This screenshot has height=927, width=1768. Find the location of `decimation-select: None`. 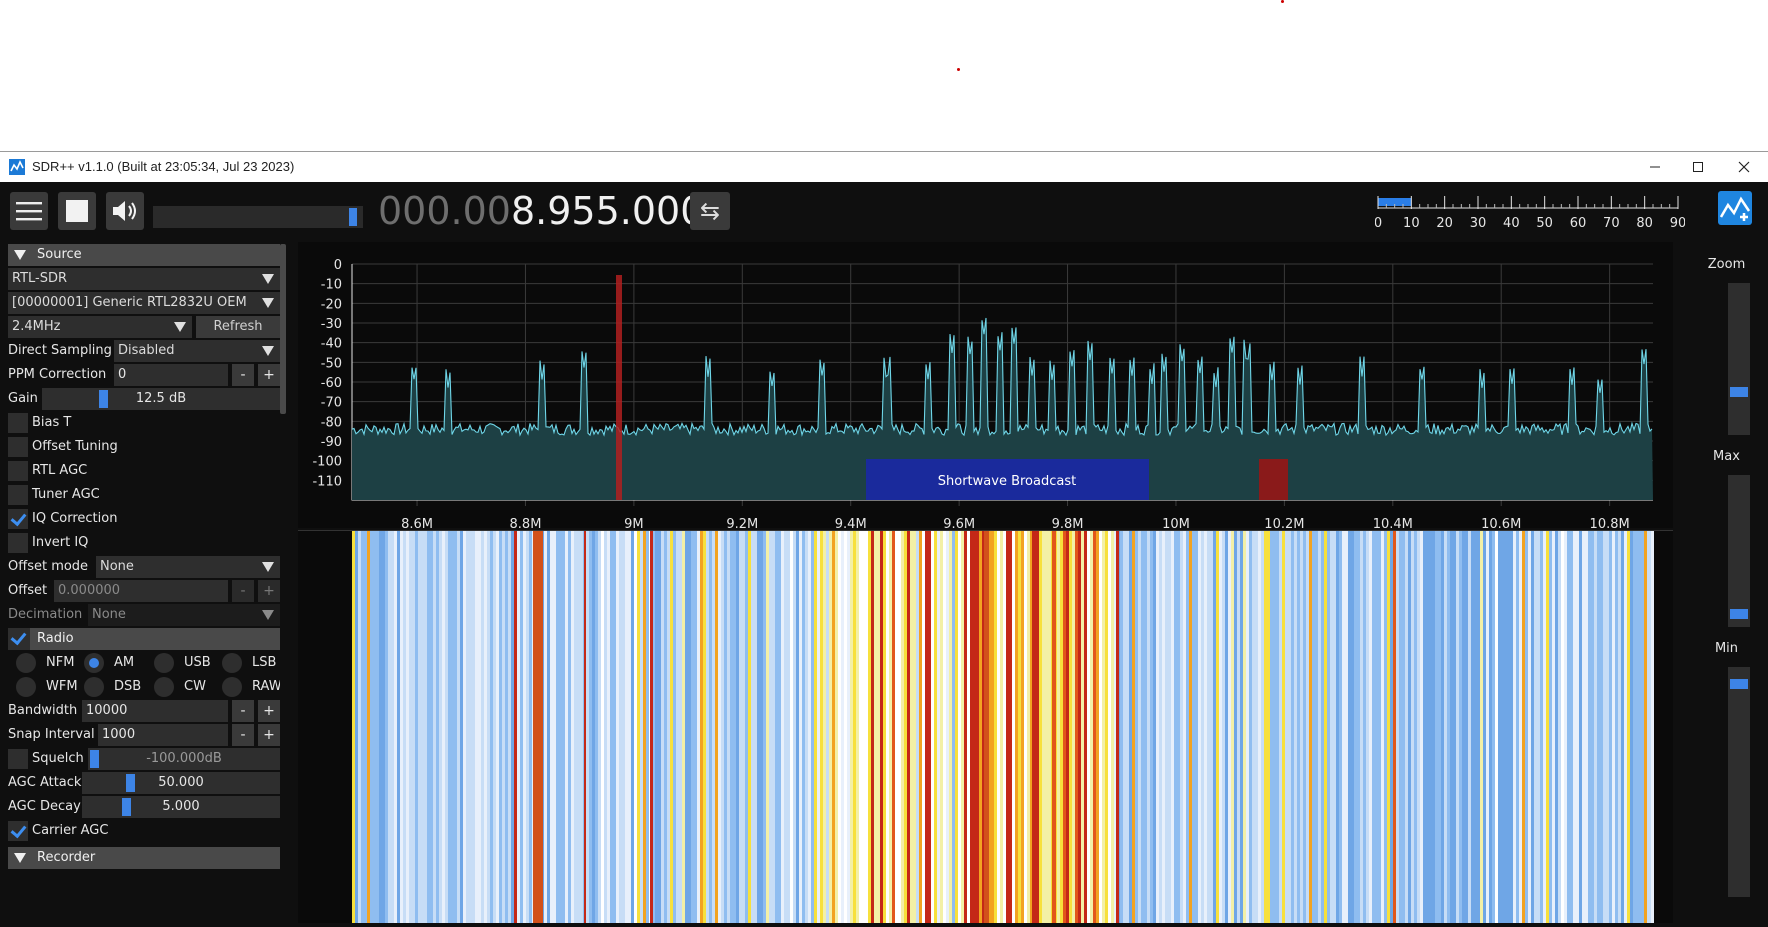

decimation-select: None is located at coordinates (184, 615).